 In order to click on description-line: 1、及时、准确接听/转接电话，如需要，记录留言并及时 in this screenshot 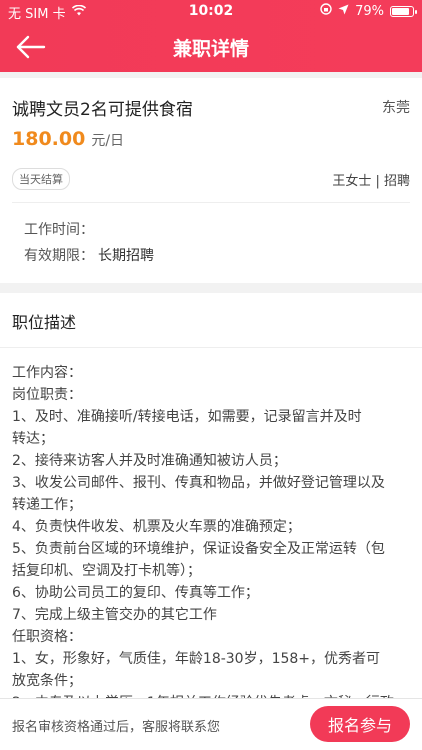, I will do `click(187, 417)`.